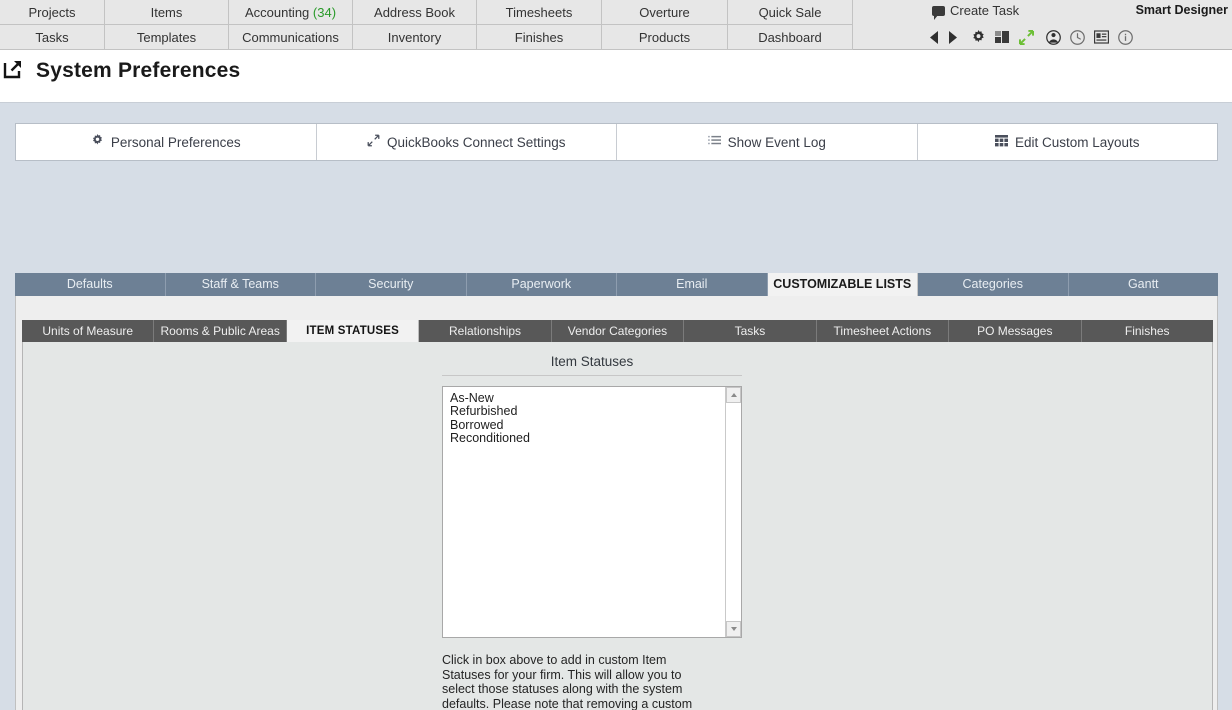  What do you see at coordinates (138, 70) in the screenshot?
I see `page-title: System Preferences` at bounding box center [138, 70].